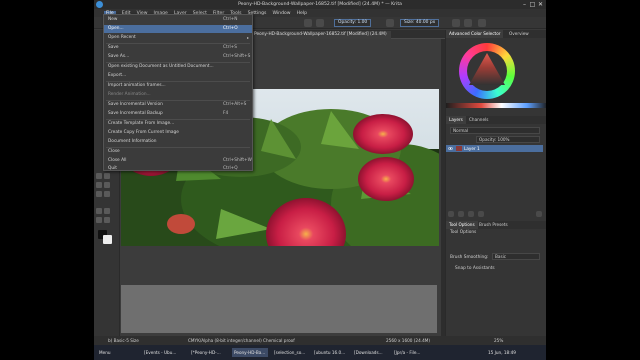 This screenshot has width=640, height=360. What do you see at coordinates (99, 185) in the screenshot?
I see `brush-tool-icon` at bounding box center [99, 185].